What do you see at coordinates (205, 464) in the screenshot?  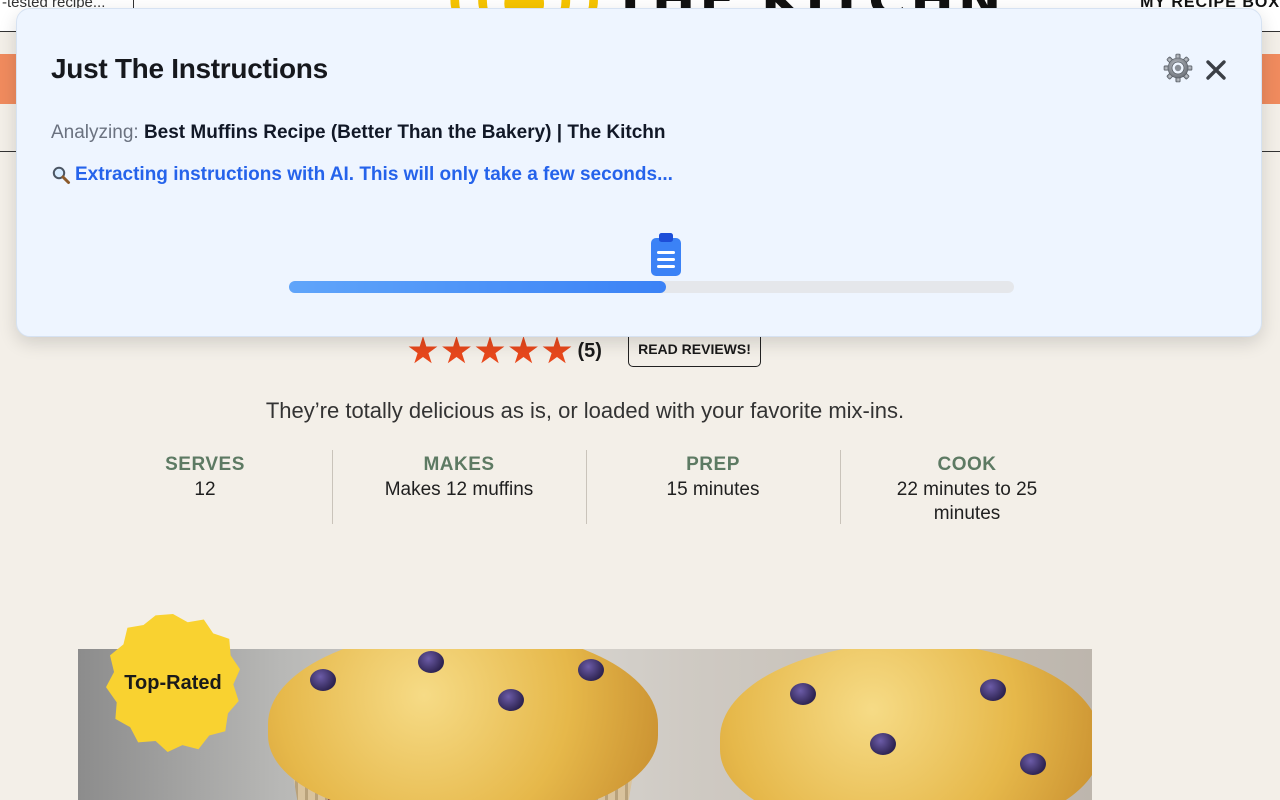 I see `stat-label: SERVES` at bounding box center [205, 464].